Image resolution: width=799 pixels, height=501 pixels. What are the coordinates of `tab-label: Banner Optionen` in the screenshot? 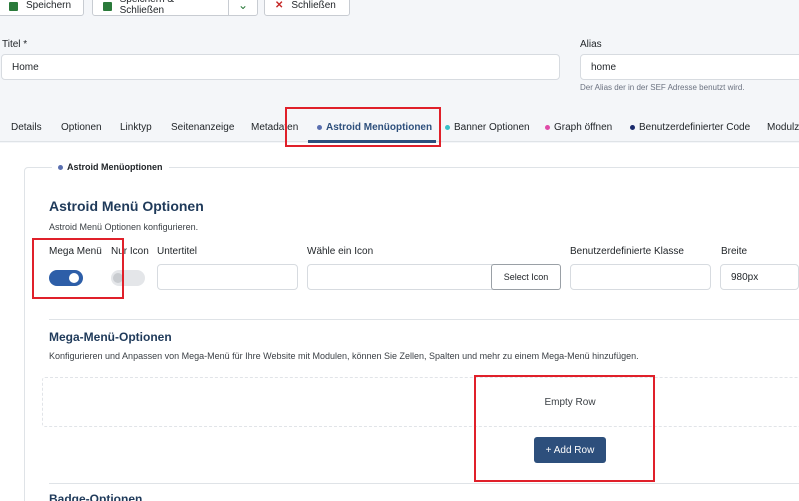 It's located at (492, 127).